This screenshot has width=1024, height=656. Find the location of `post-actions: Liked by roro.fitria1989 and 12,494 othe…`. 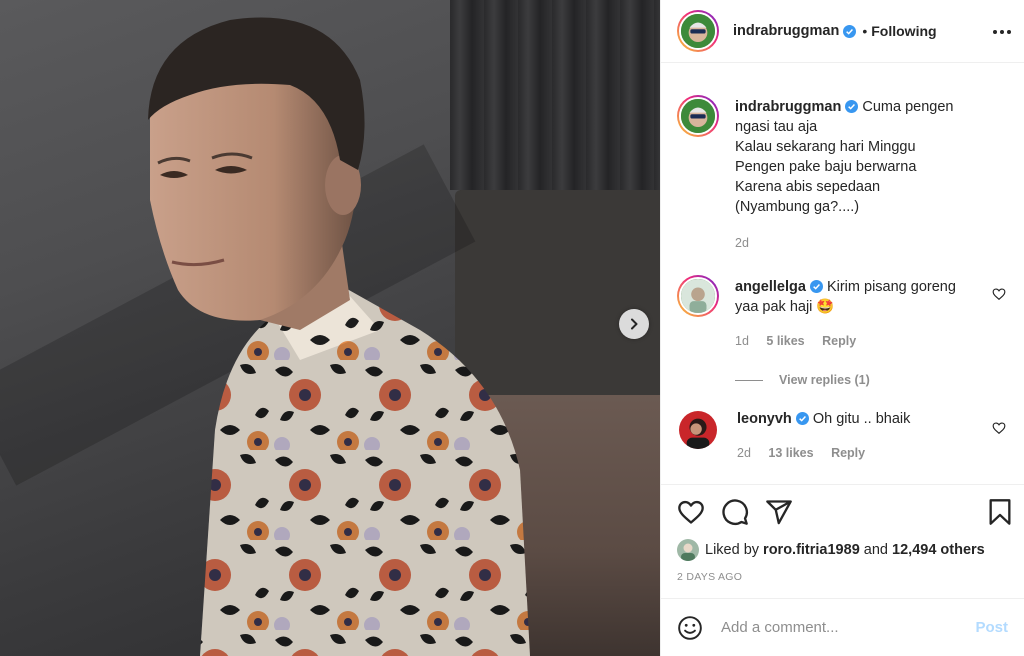

post-actions: Liked by roro.fitria1989 and 12,494 othe… is located at coordinates (842, 570).